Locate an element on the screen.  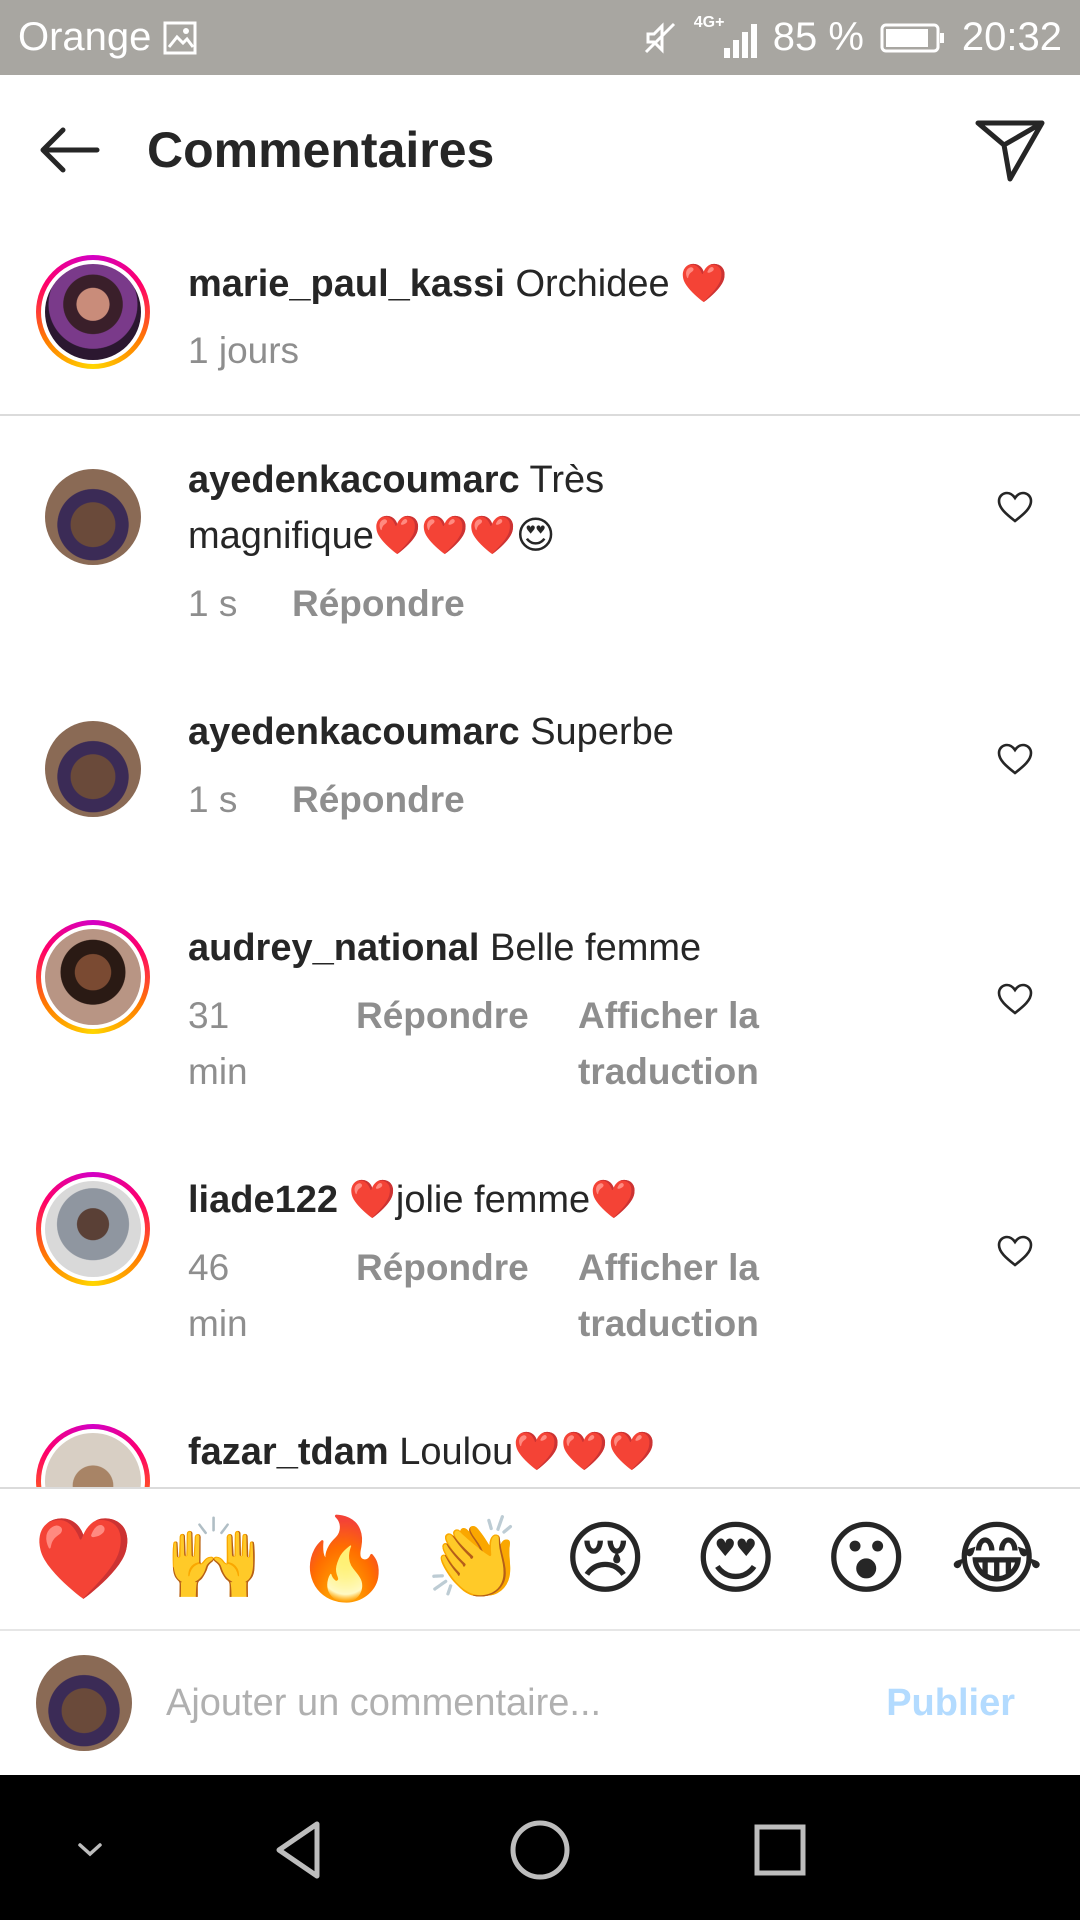
comment-meta: 31 min Répondre Afficher la traduction is located at coordinates (488, 1044).